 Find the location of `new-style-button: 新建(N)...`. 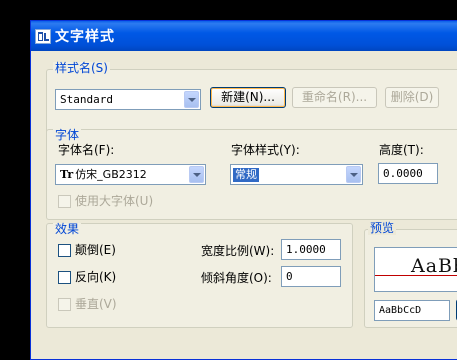

new-style-button: 新建(N)... is located at coordinates (248, 97).